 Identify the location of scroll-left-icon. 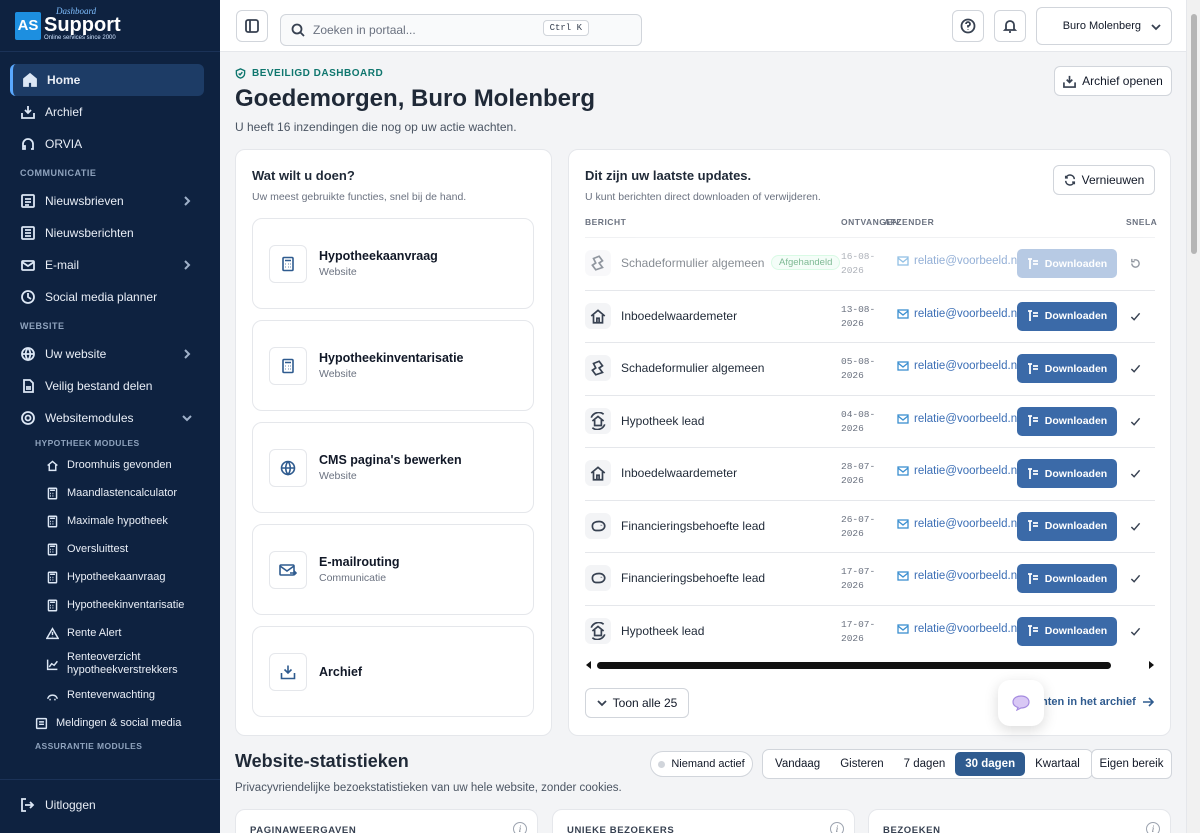
(589, 665).